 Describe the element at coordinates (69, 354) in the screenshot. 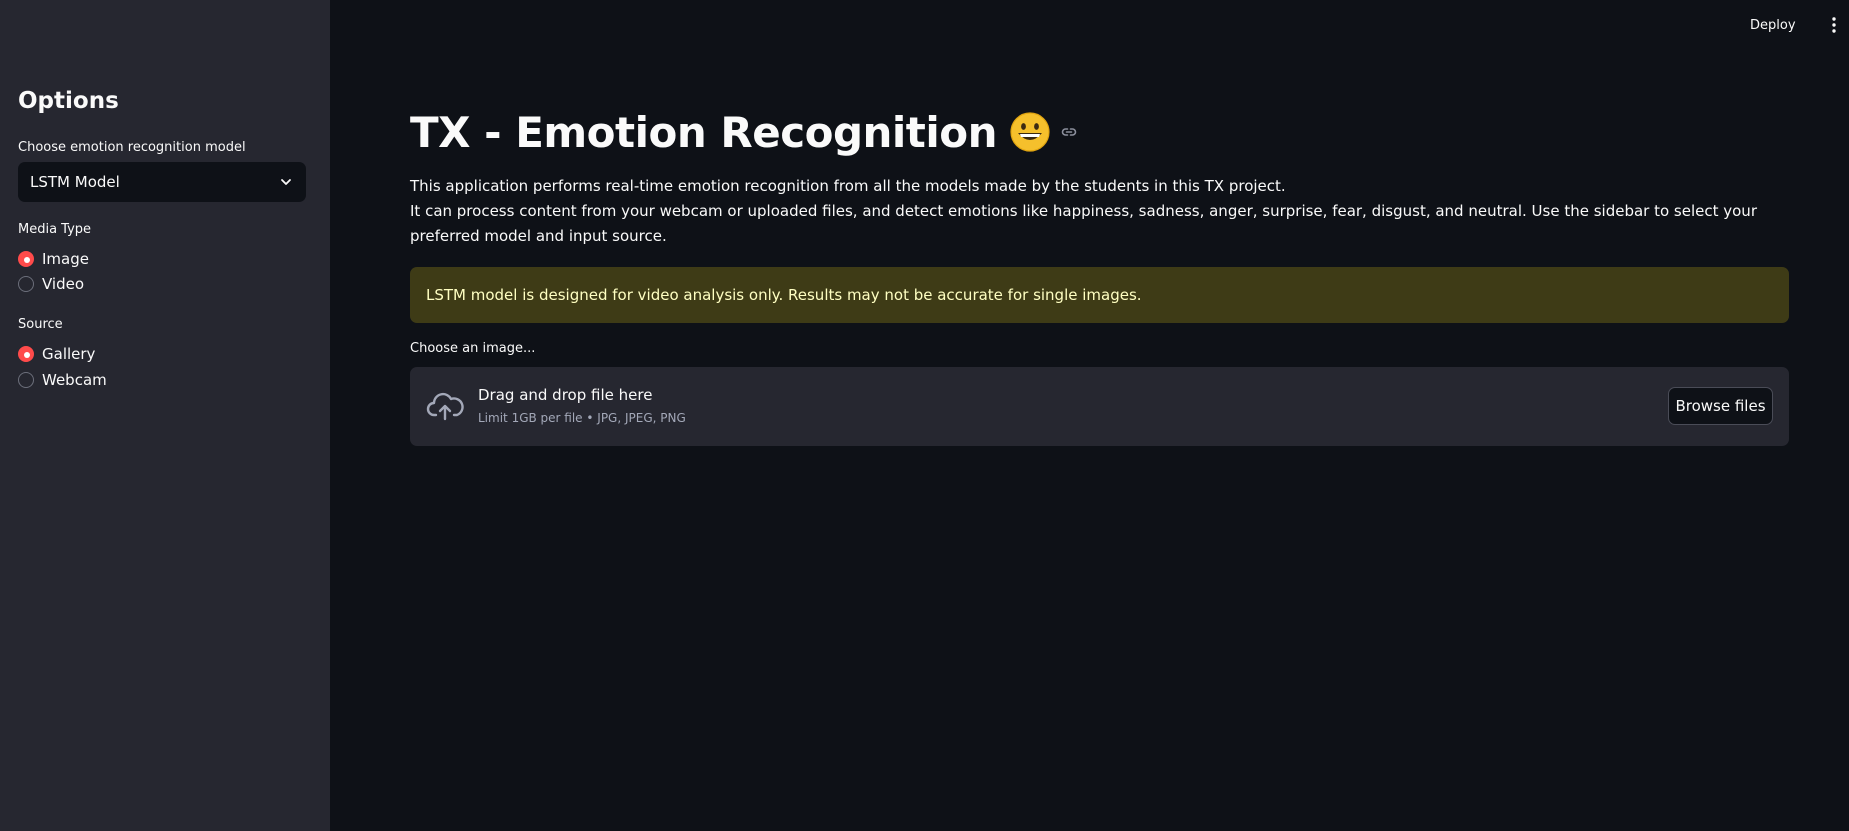

I see `radio-label: Gallery` at that location.